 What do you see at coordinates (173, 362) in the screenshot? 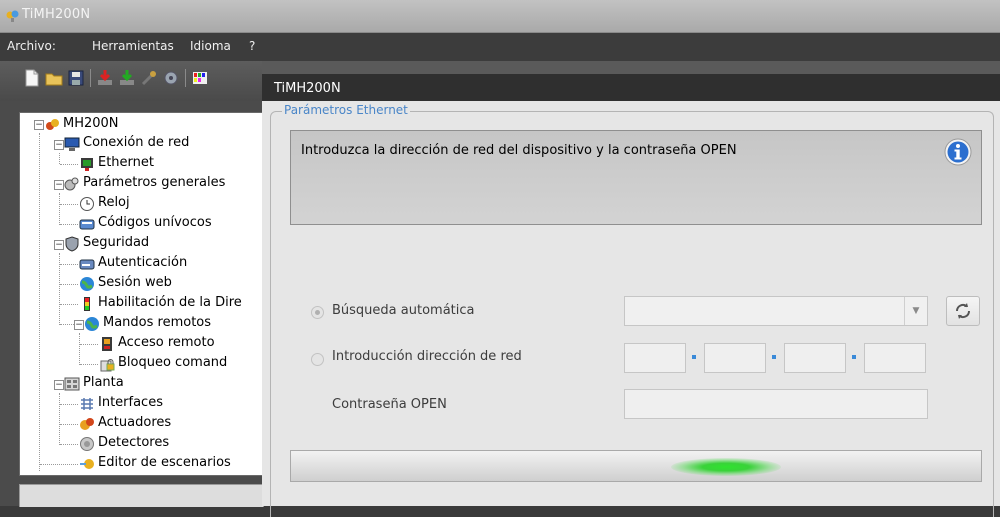
I see `tree-node-label: Bloqueo comand` at bounding box center [173, 362].